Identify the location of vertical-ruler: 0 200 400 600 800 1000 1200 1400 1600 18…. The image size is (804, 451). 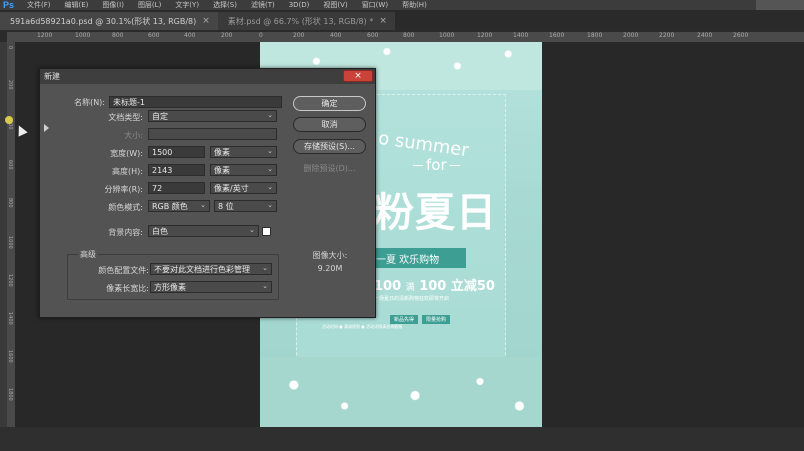
(11, 234).